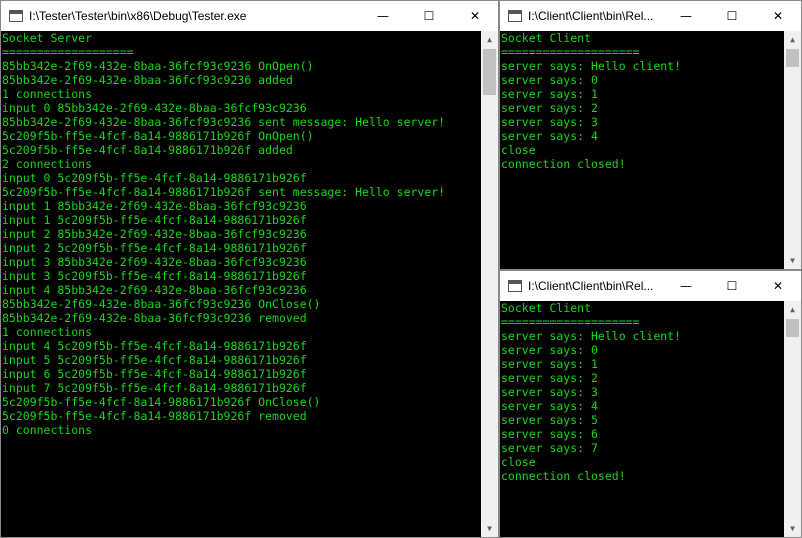  Describe the element at coordinates (549, 420) in the screenshot. I see `console-line: server says: 5` at that location.